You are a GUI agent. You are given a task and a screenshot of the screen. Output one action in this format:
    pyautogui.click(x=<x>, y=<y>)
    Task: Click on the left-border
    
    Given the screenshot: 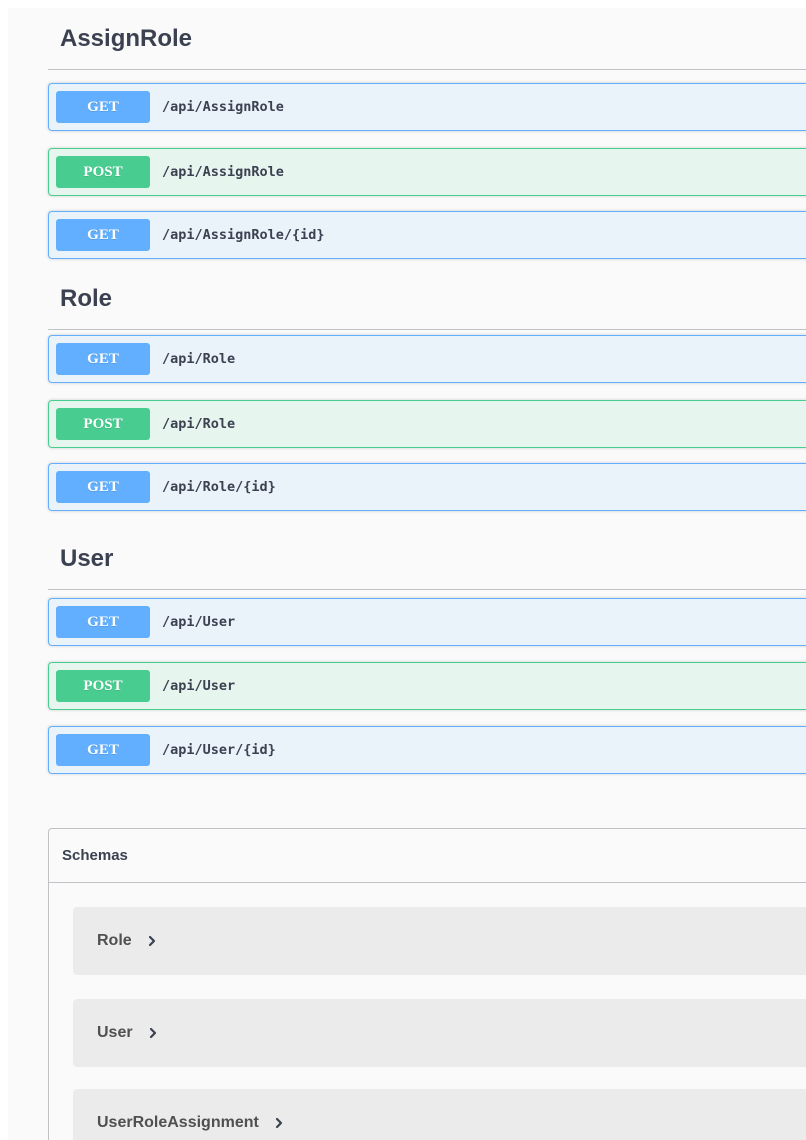 What is the action you would take?
    pyautogui.click(x=4, y=570)
    